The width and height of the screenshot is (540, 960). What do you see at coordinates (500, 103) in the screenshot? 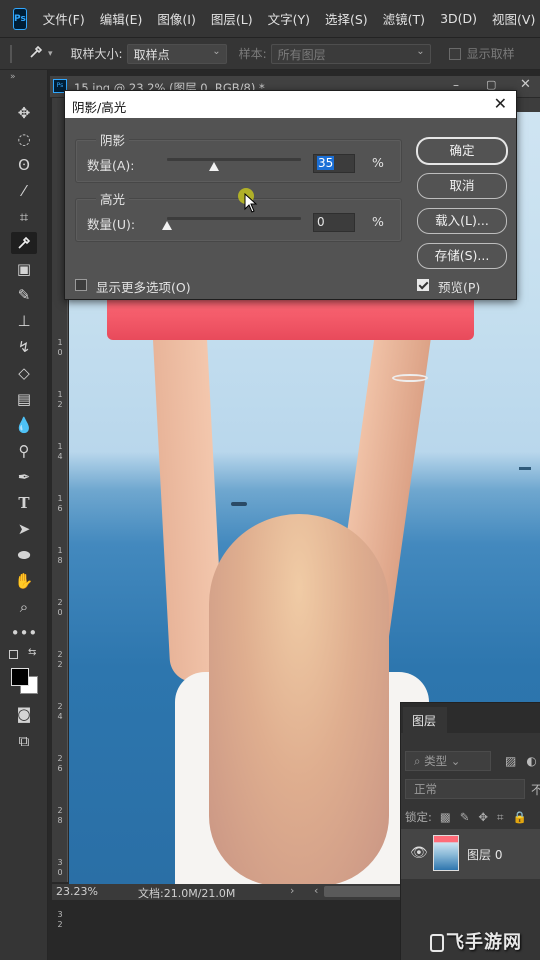
I see `dialog-close-icon: ✕` at bounding box center [500, 103].